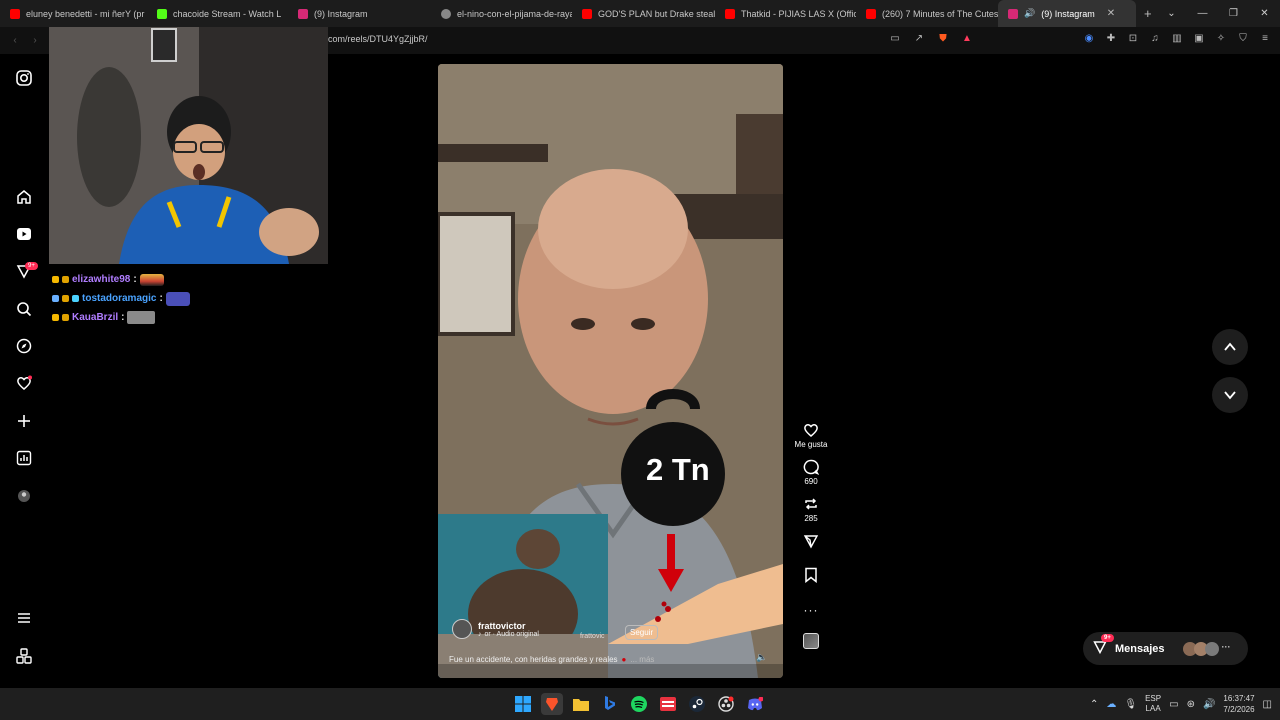  Describe the element at coordinates (1140, 648) in the screenshot. I see `messages-label: Mensajes` at that location.